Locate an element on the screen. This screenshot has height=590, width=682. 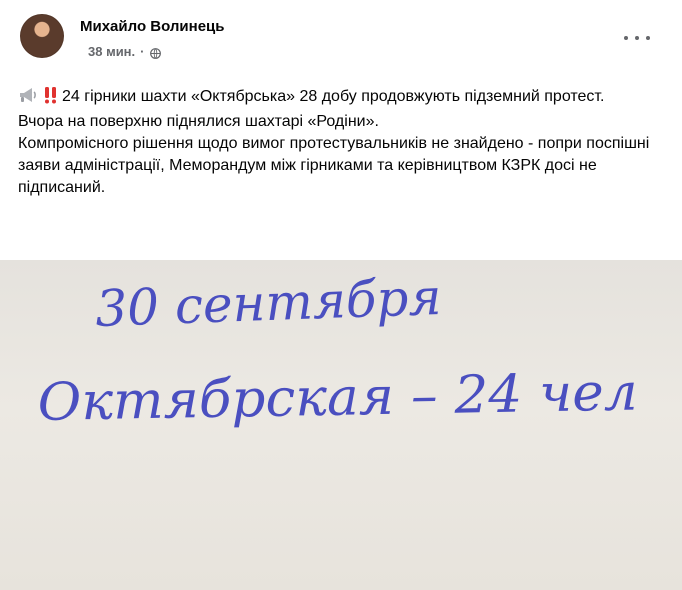
author-avatar is located at coordinates (42, 36).